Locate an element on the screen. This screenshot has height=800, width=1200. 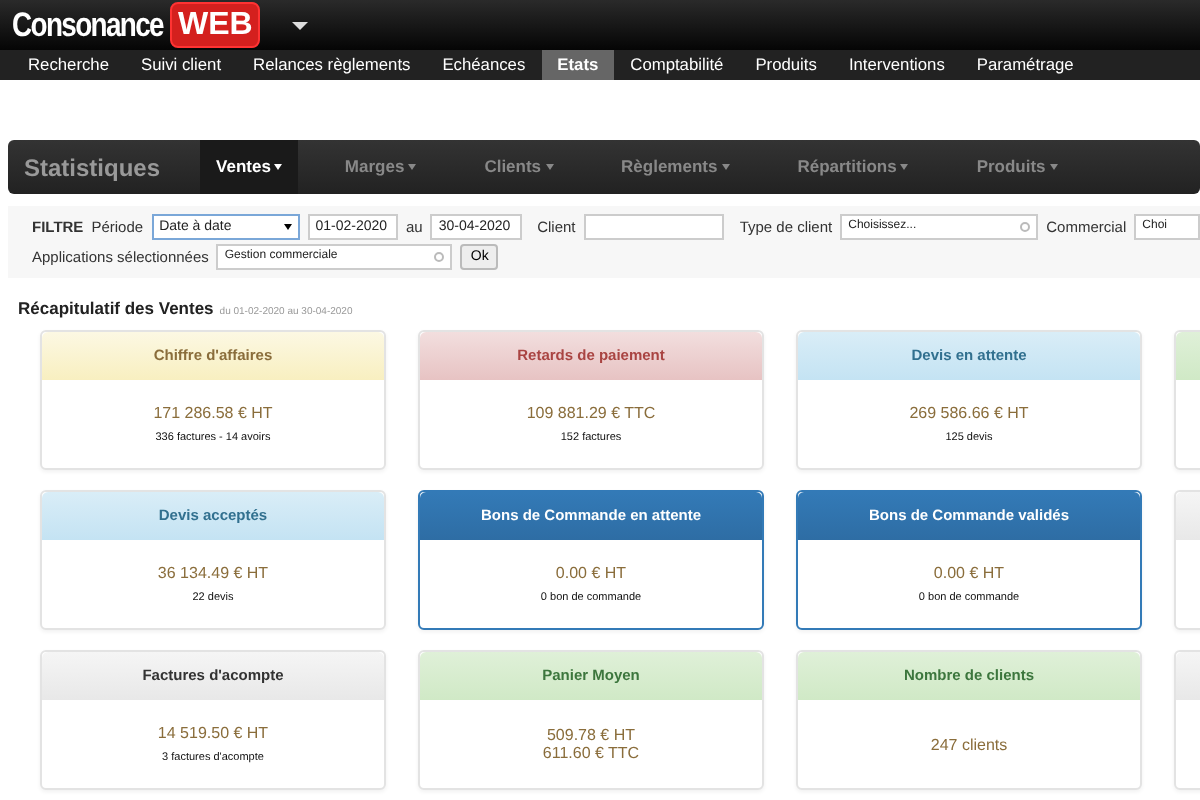
stats-tab: Règlements is located at coordinates (675, 167).